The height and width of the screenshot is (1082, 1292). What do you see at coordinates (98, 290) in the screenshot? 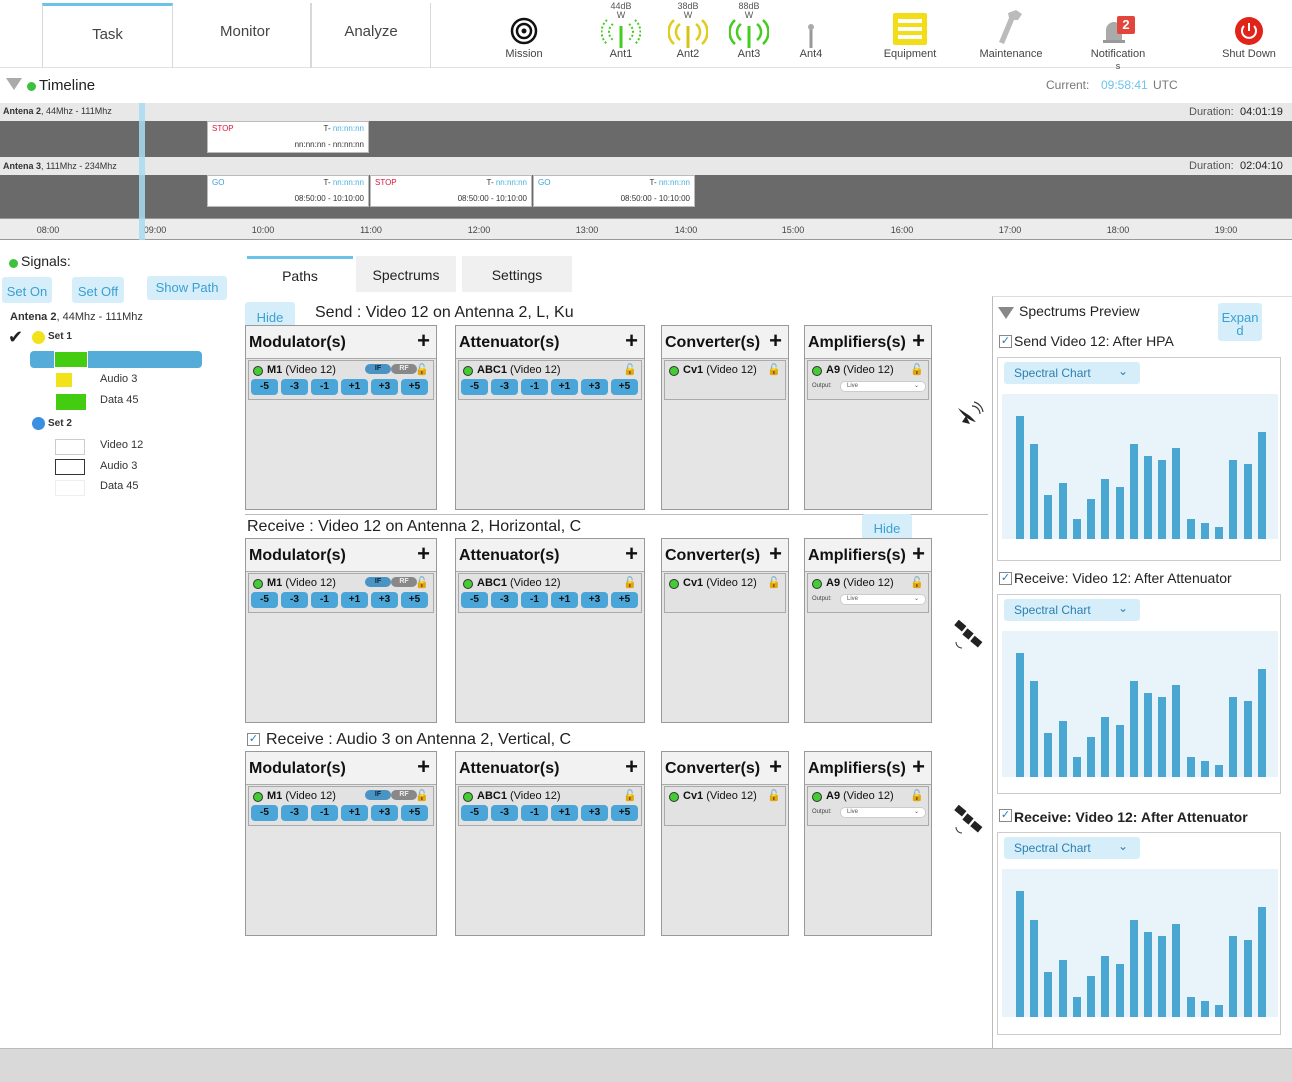
I see `set-off-button: Set Off` at bounding box center [98, 290].